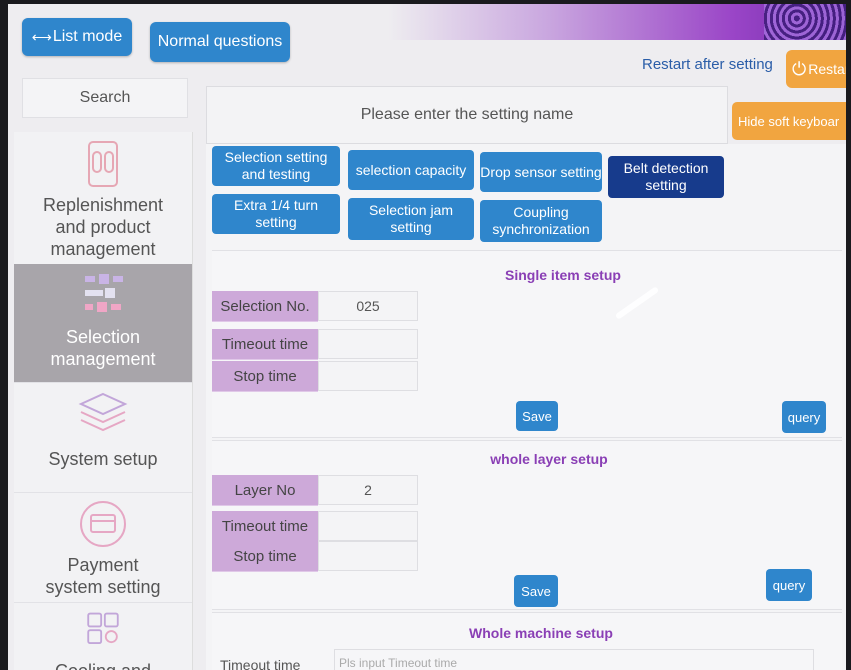 This screenshot has height=670, width=851. Describe the element at coordinates (103, 323) in the screenshot. I see `sidebar-item-selection: Selection management` at that location.